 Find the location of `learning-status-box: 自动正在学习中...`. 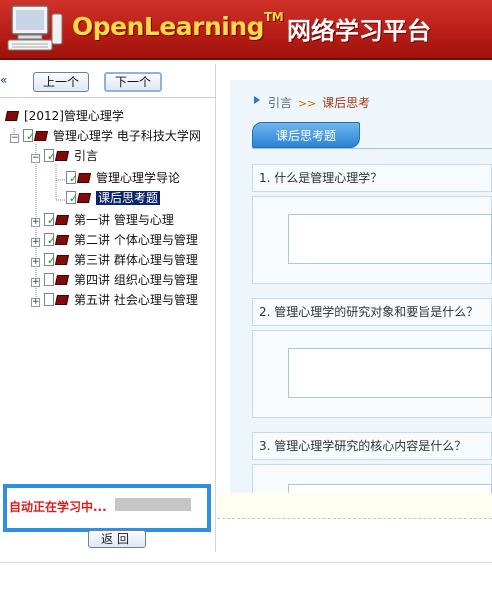

learning-status-box: 自动正在学习中... is located at coordinates (107, 508).